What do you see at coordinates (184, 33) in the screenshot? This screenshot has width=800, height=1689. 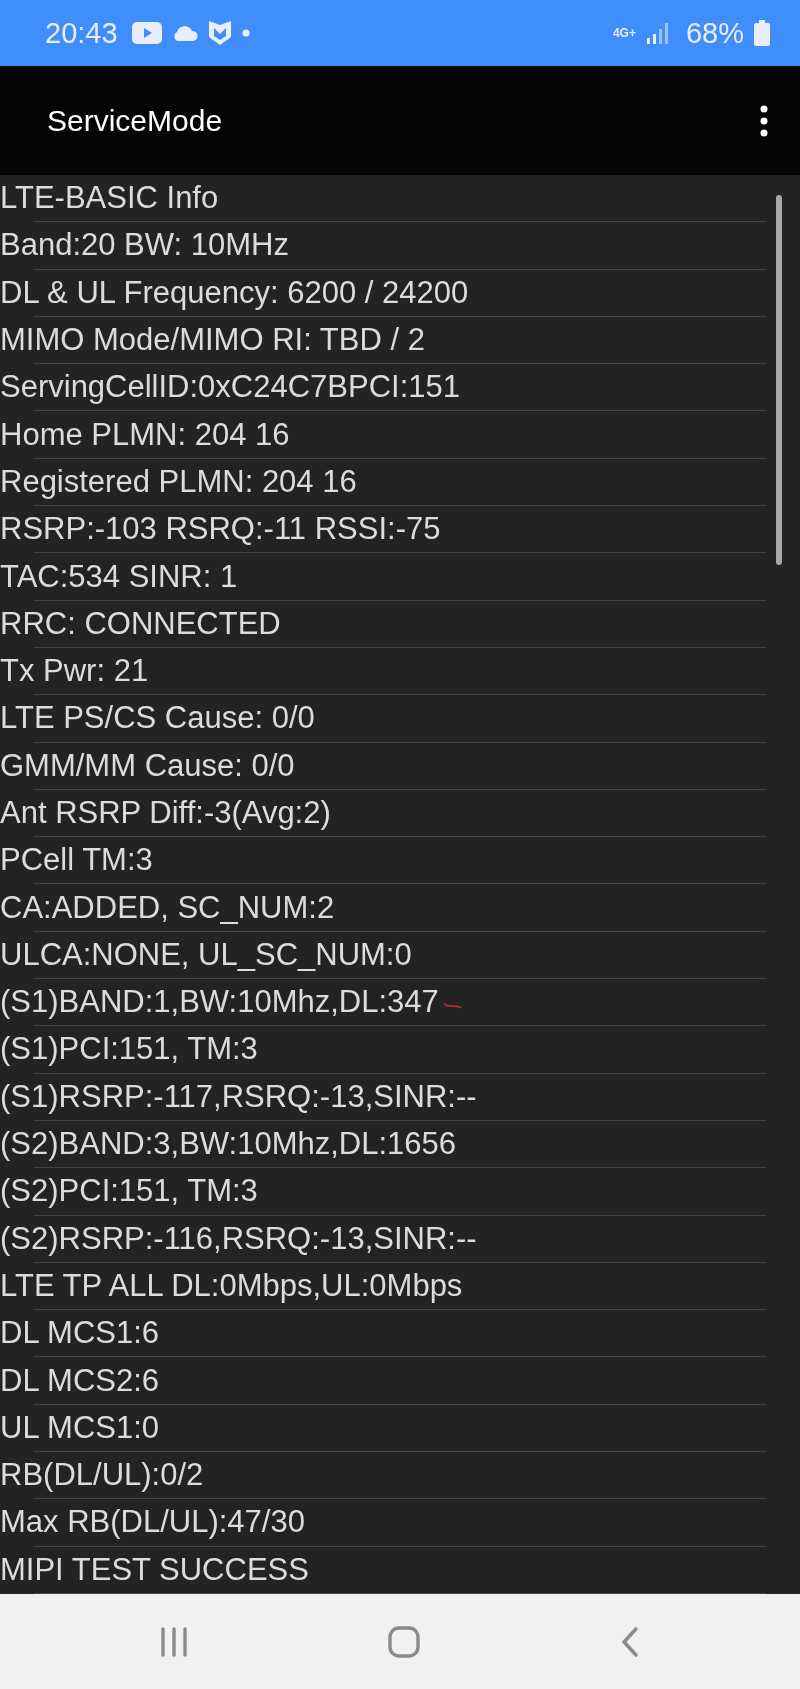 I see `cloud-icon` at bounding box center [184, 33].